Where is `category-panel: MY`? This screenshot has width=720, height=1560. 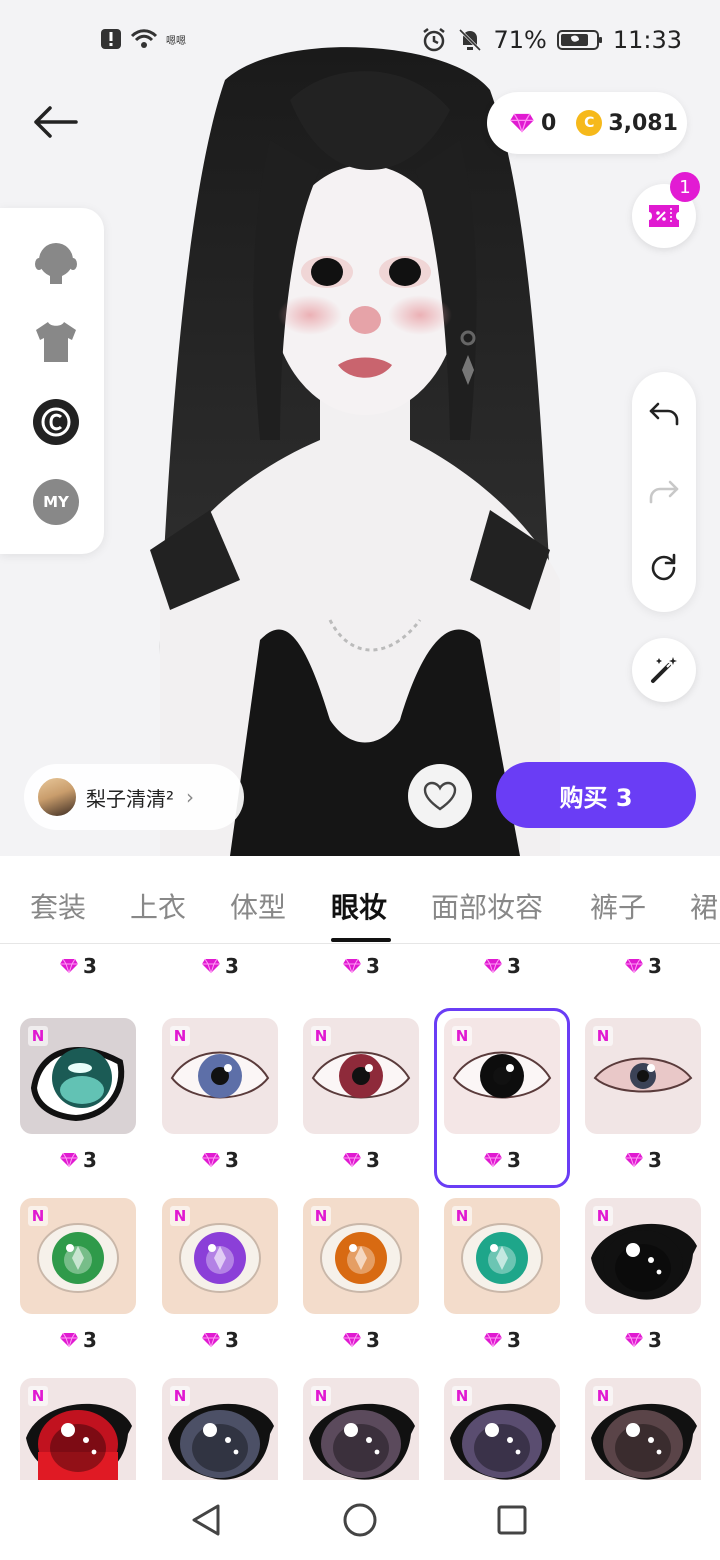
category-panel: MY is located at coordinates (52, 381).